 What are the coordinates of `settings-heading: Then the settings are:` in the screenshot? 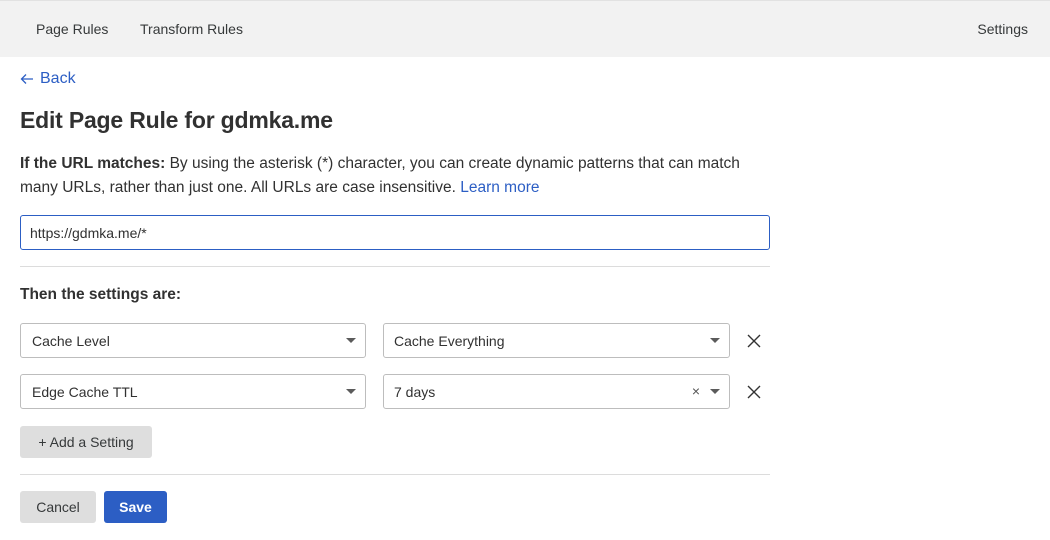 It's located at (101, 294).